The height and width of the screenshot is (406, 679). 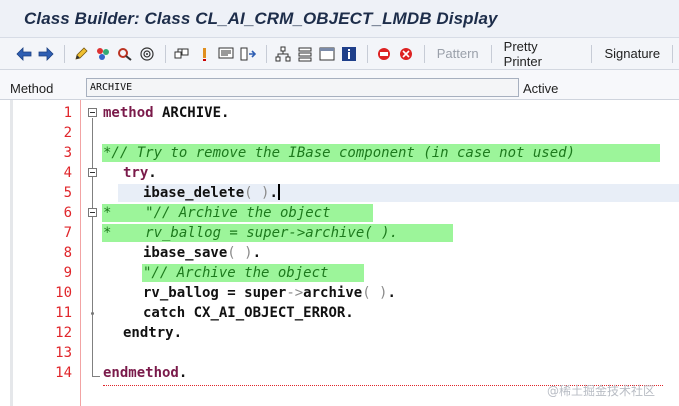 What do you see at coordinates (339, 273) in the screenshot?
I see `code-line: 9 "// Archive the object` at bounding box center [339, 273].